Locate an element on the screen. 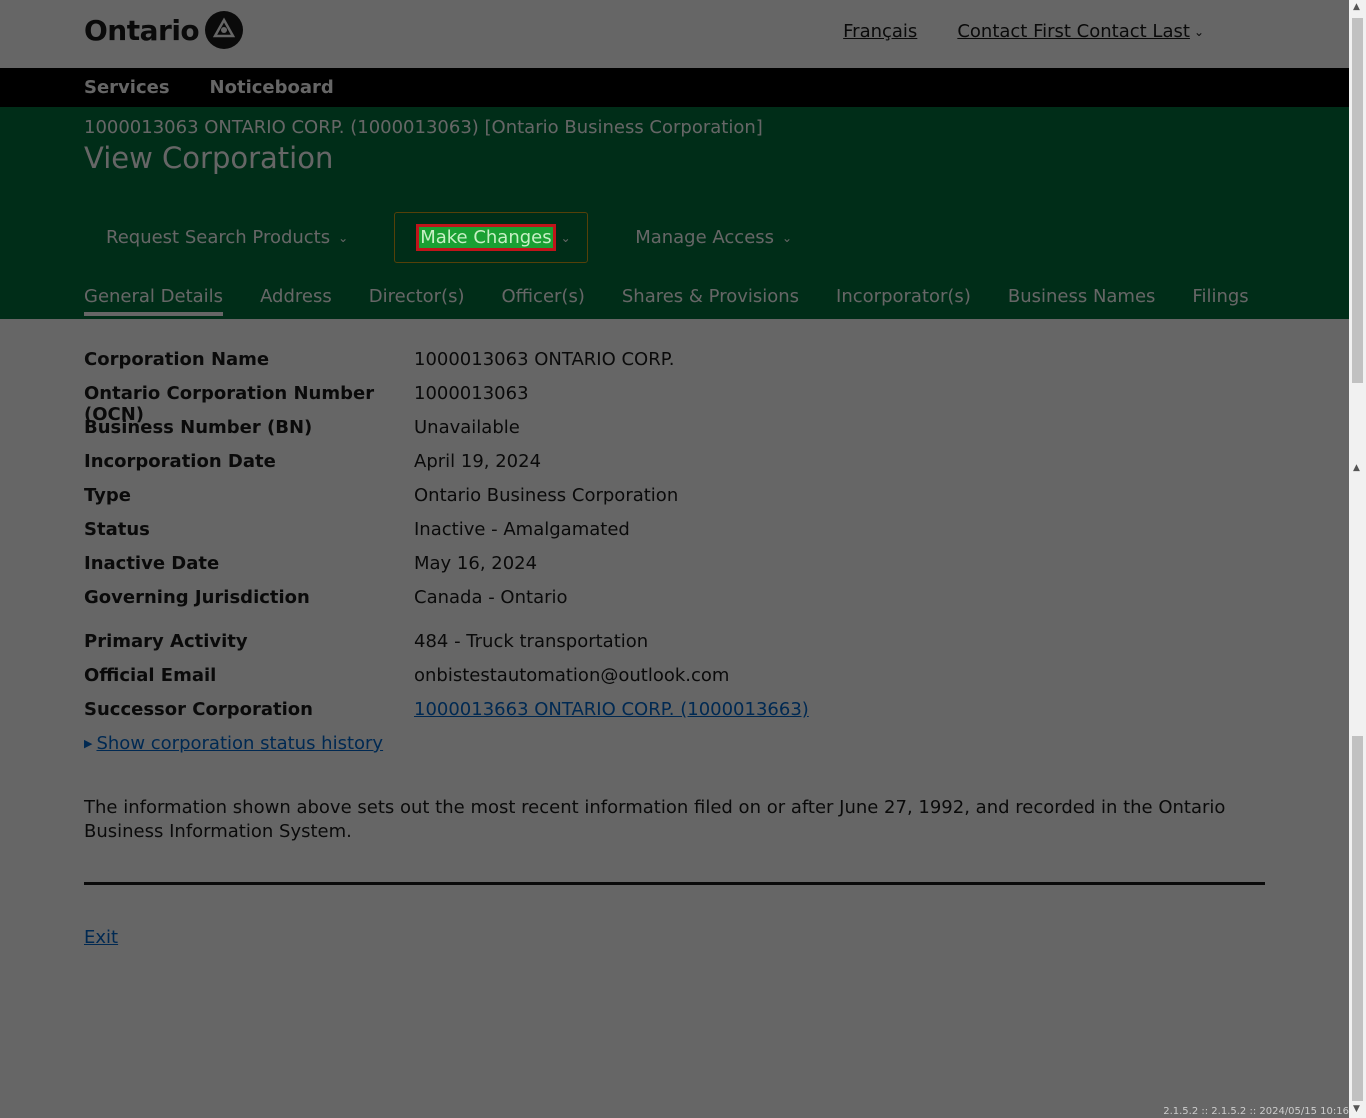 This screenshot has height=1118, width=1366. vertical-scrollbar: ▲ ▲ ▼ is located at coordinates (1357, 559).